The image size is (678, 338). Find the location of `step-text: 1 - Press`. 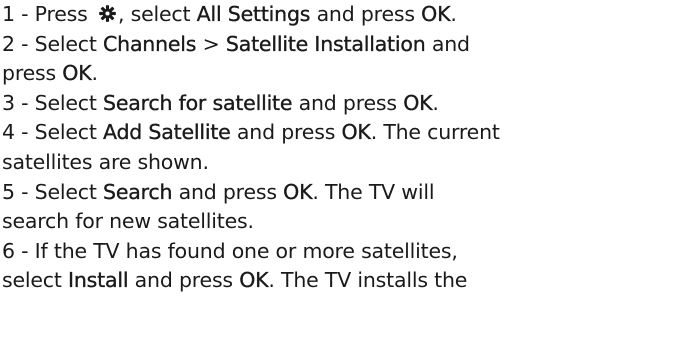

step-text: 1 - Press is located at coordinates (48, 14).